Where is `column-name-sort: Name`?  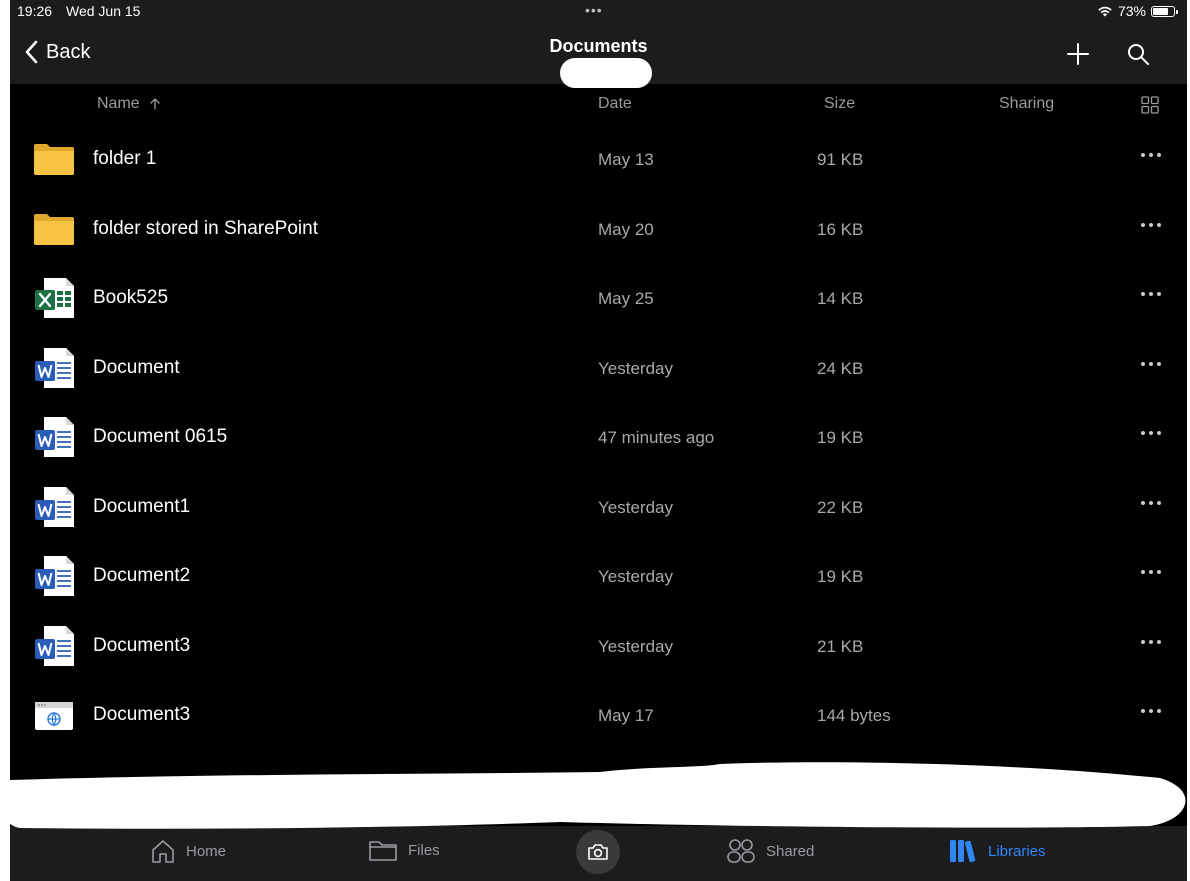 column-name-sort: Name is located at coordinates (128, 104).